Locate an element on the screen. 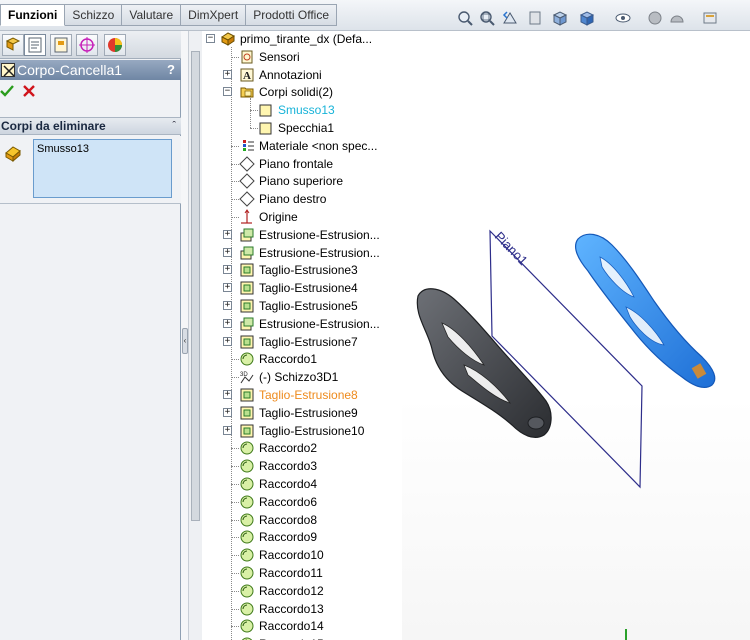  tree-item-taglio-estrusione5: + Taglio-Estrusione5 is located at coordinates (302, 306).